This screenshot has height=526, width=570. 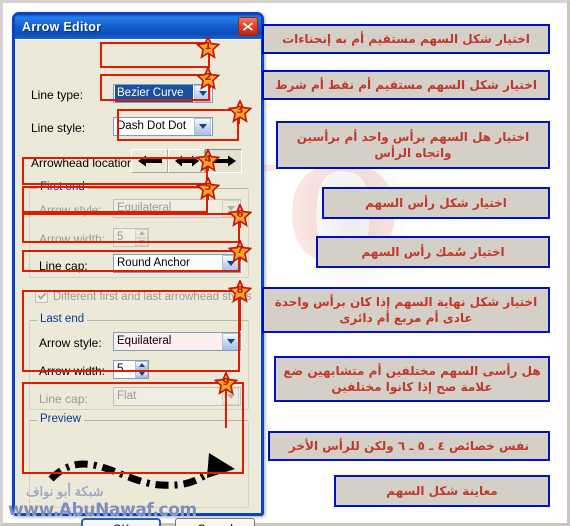 I want to click on star-badge-number: 9, so click(x=226, y=382).